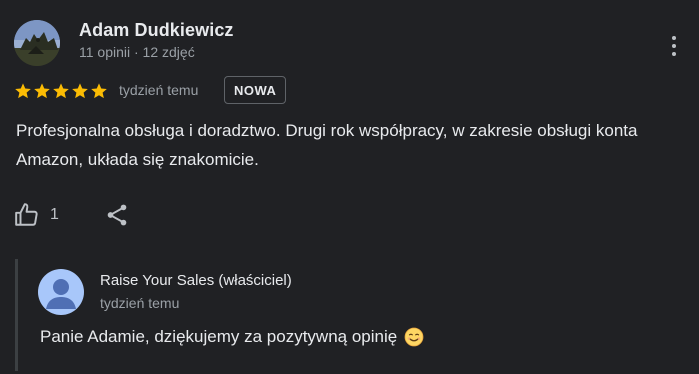 The height and width of the screenshot is (374, 699). I want to click on owner-avatar, so click(61, 292).